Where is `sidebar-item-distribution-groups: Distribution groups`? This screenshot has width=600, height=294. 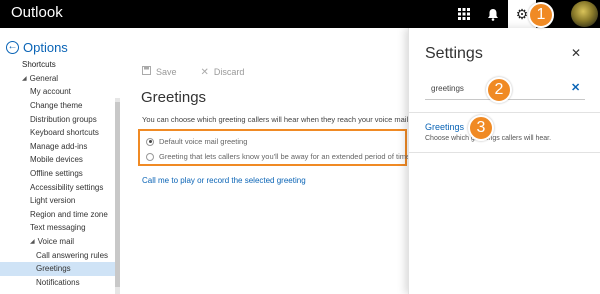 sidebar-item-distribution-groups: Distribution groups is located at coordinates (58, 119).